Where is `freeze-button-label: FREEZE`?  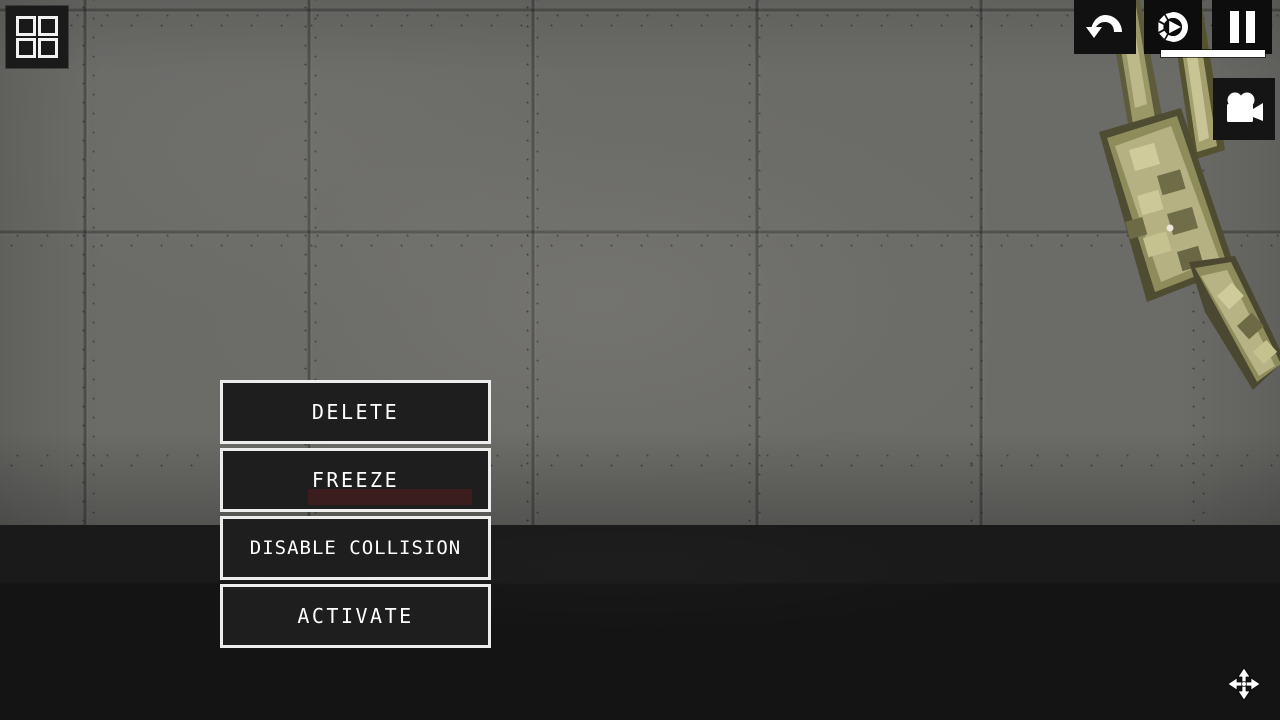
freeze-button-label: FREEZE is located at coordinates (355, 480).